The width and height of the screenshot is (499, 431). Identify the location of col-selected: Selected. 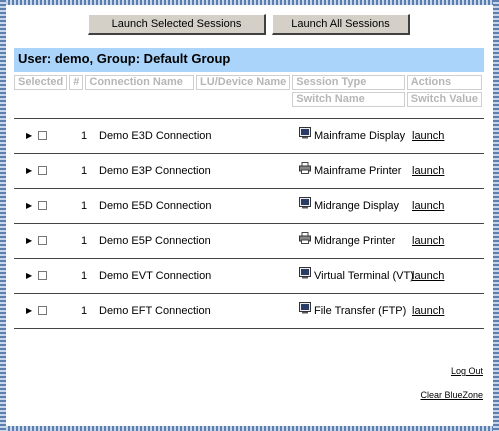
(41, 82).